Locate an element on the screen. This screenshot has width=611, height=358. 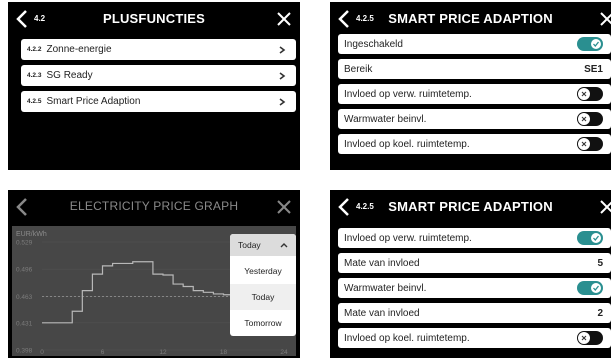
x-tick-label: 24 is located at coordinates (284, 352).